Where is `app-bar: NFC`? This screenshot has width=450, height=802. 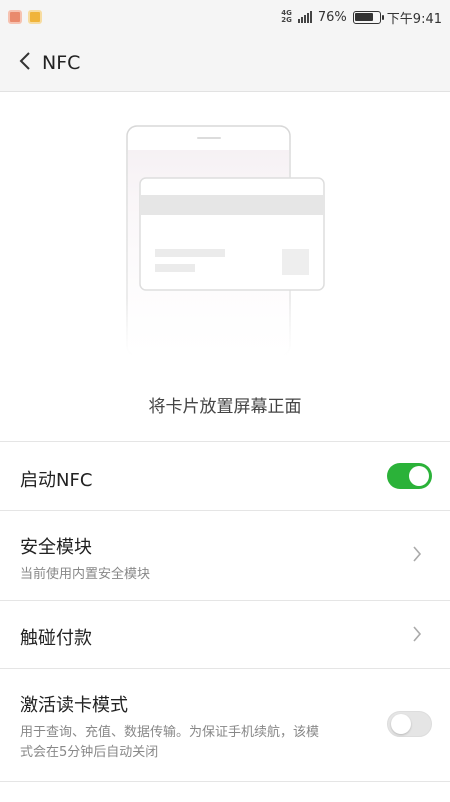
app-bar: NFC is located at coordinates (225, 63).